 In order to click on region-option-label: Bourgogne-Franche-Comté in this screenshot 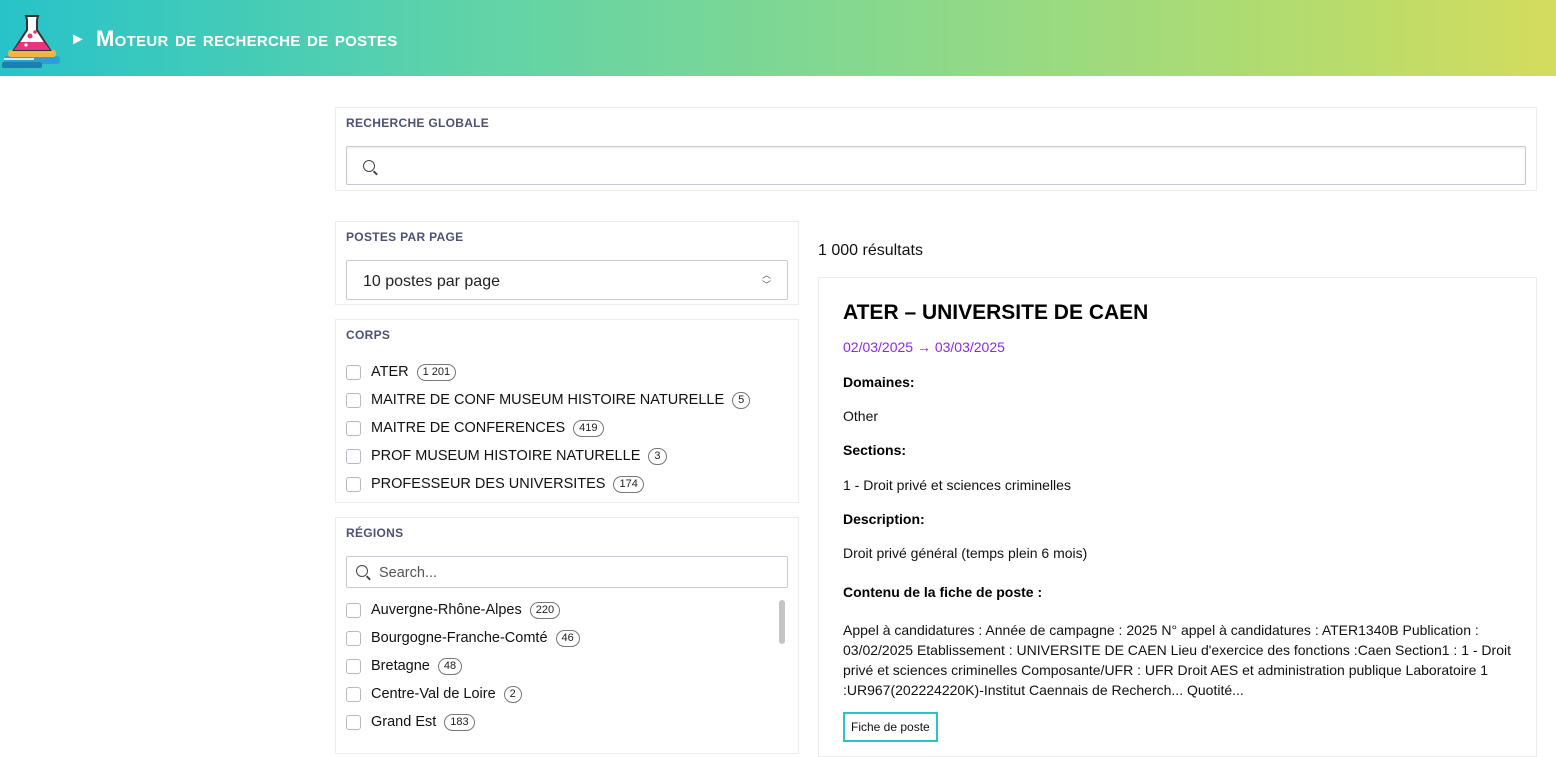, I will do `click(459, 638)`.